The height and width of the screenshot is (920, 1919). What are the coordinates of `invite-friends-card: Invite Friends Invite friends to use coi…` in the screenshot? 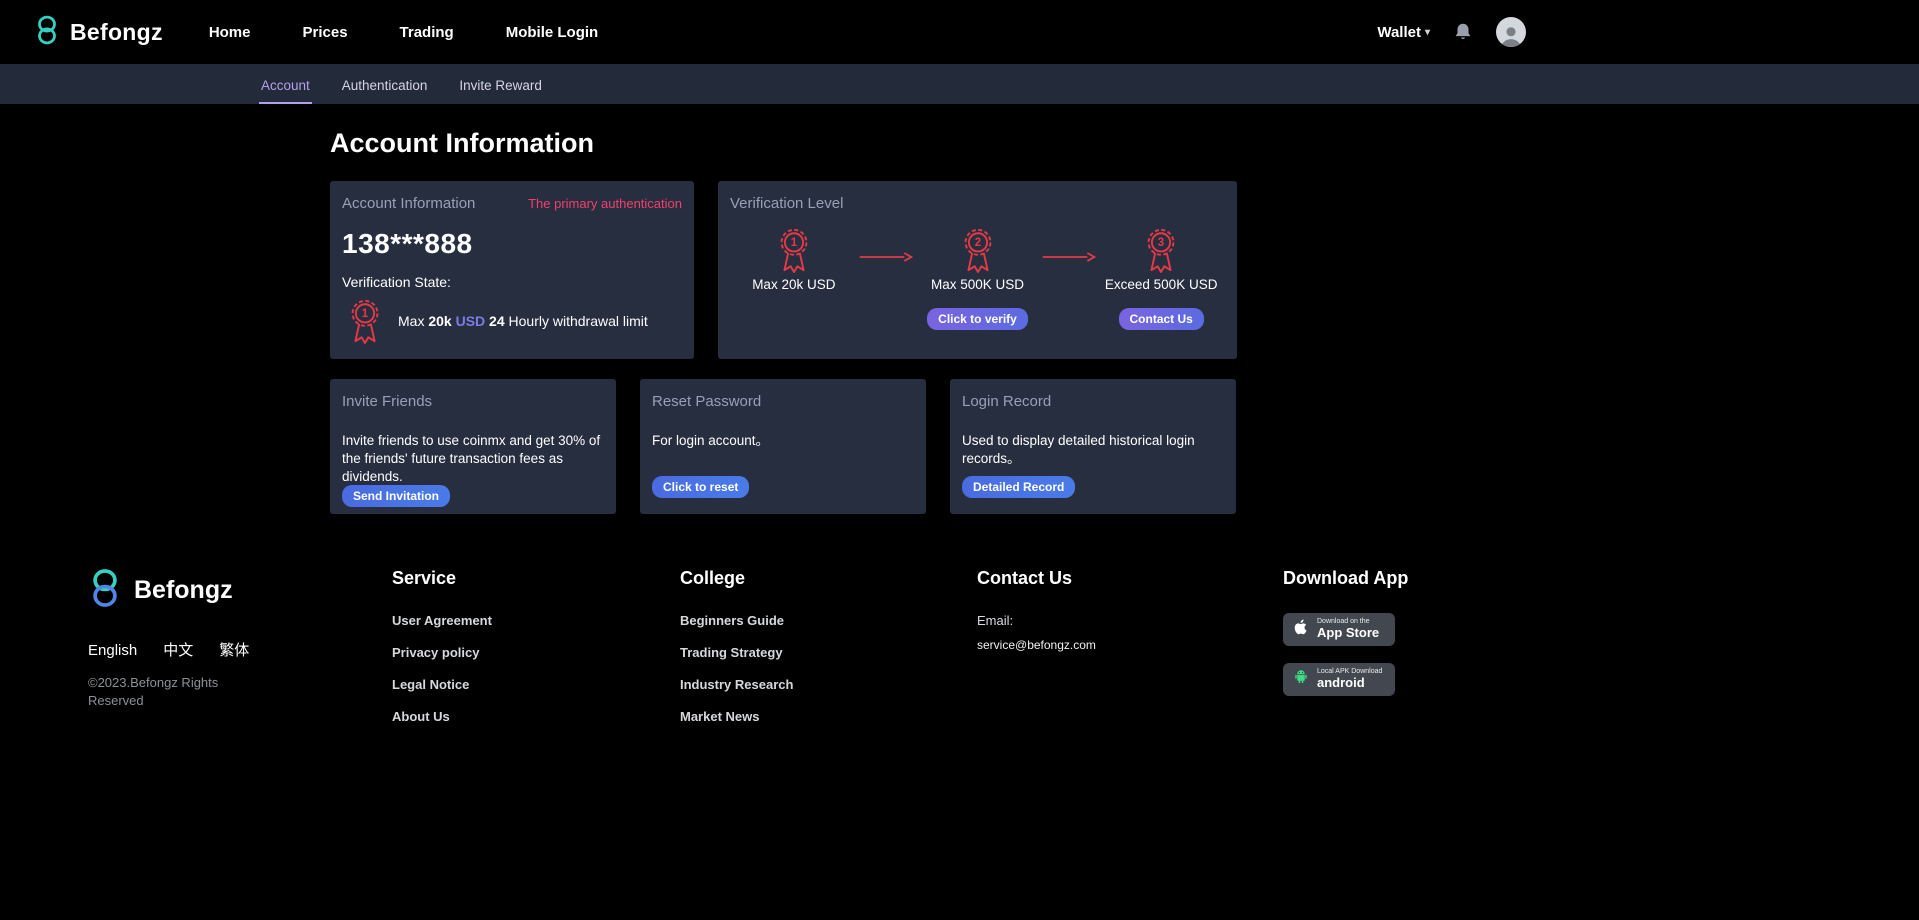 It's located at (473, 446).